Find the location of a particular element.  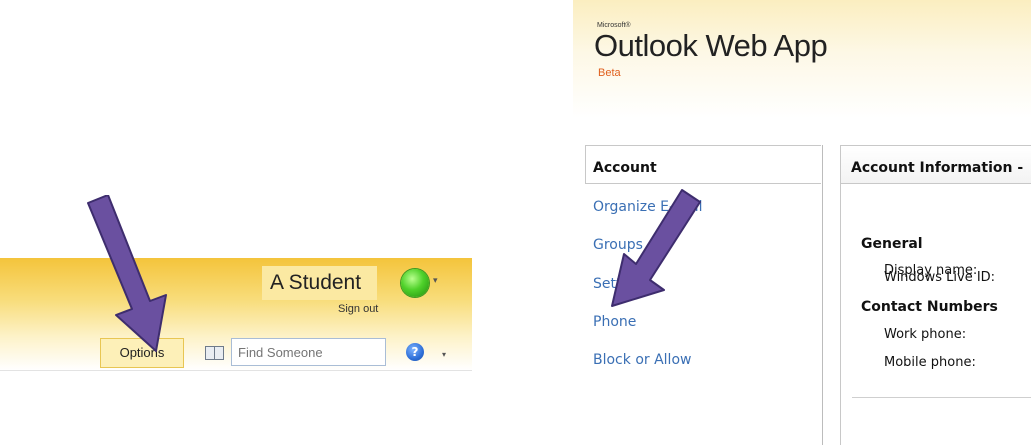

annotation-arrow-options is located at coordinates (128, 275).